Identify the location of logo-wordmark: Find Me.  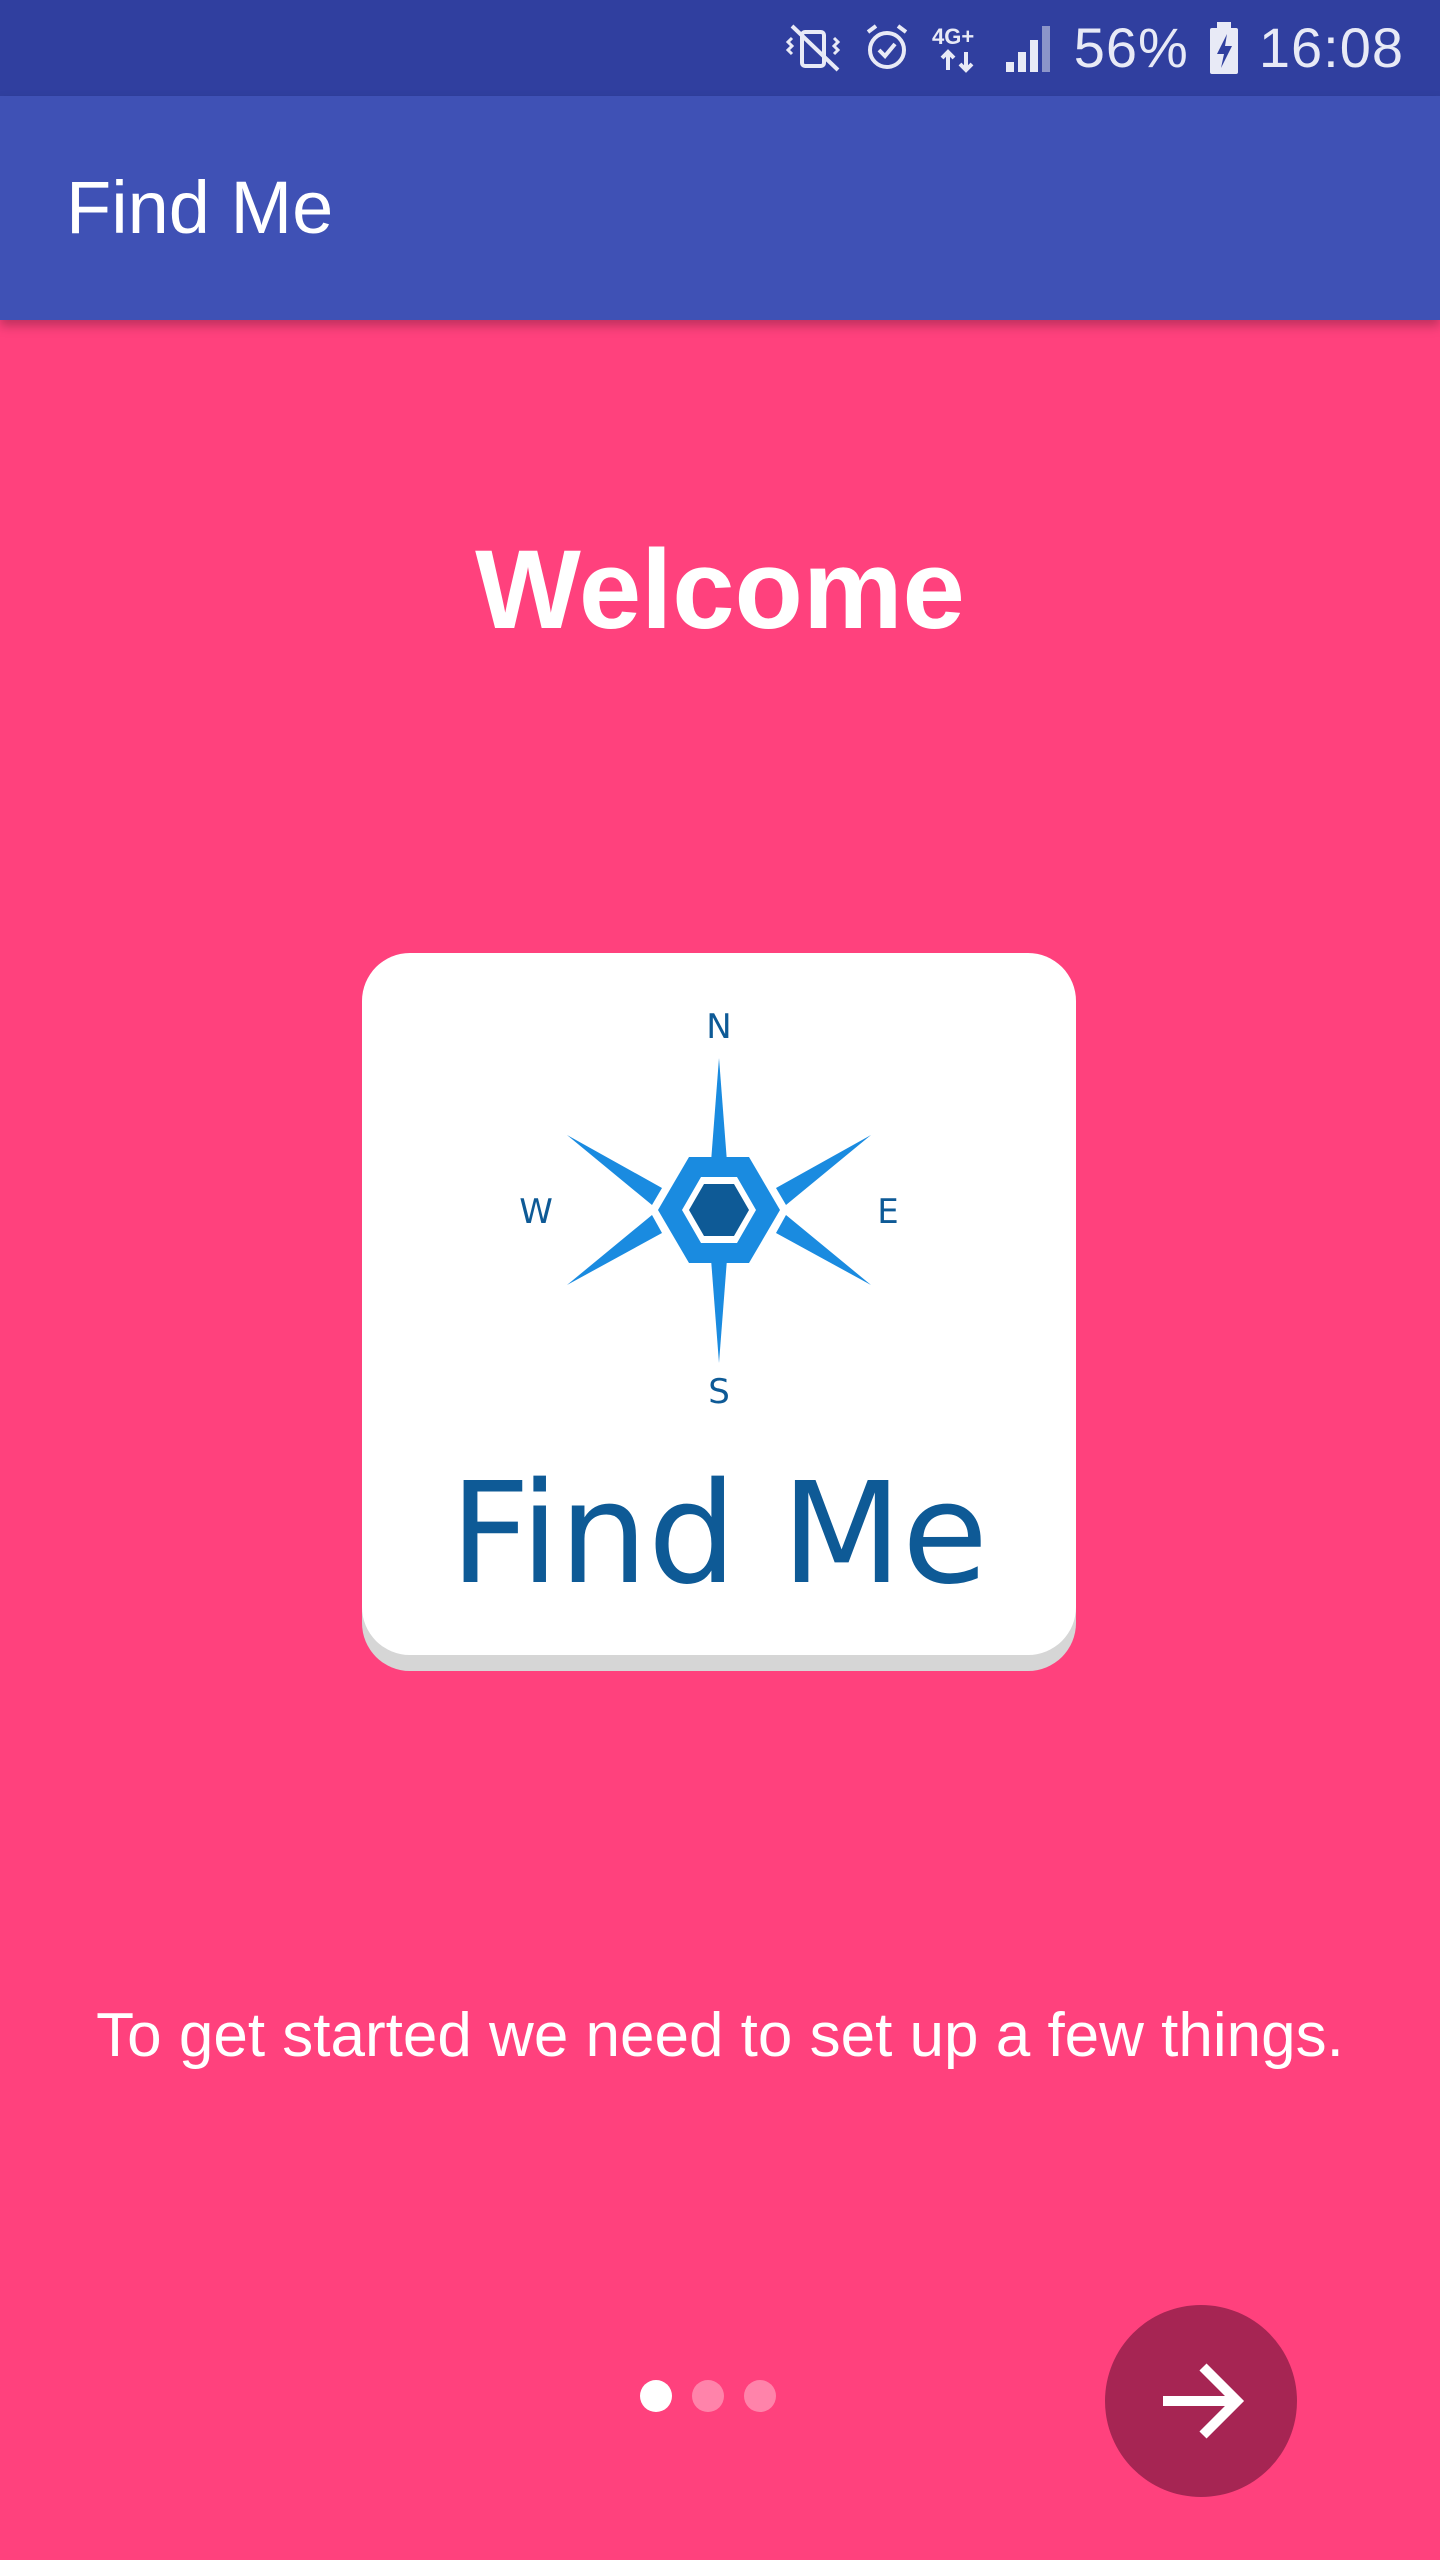
(719, 1534).